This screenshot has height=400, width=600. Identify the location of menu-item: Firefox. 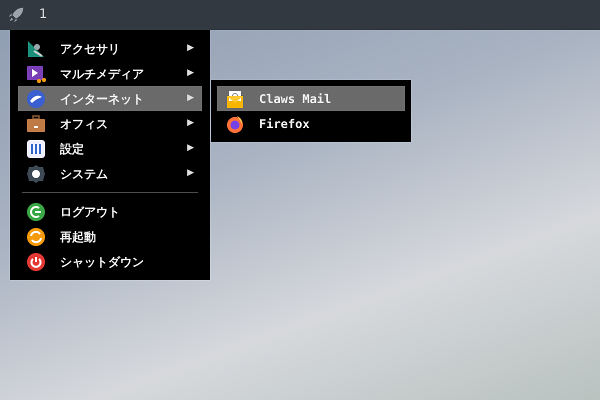
(311, 123).